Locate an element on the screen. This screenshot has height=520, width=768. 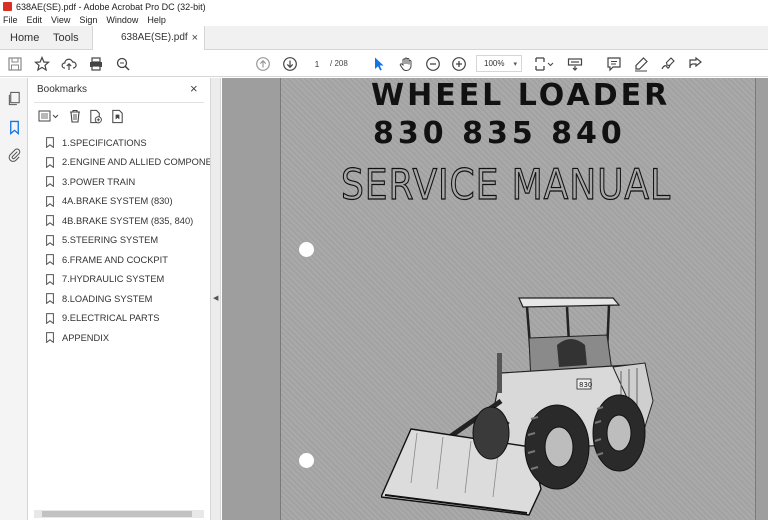
keyboard-tool-icon is located at coordinates (575, 64).